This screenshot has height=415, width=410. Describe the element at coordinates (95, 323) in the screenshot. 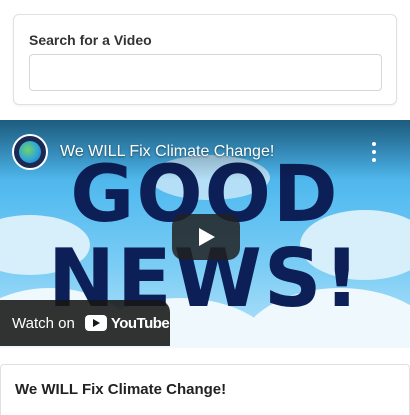

I see `youtube-logo-icon` at that location.